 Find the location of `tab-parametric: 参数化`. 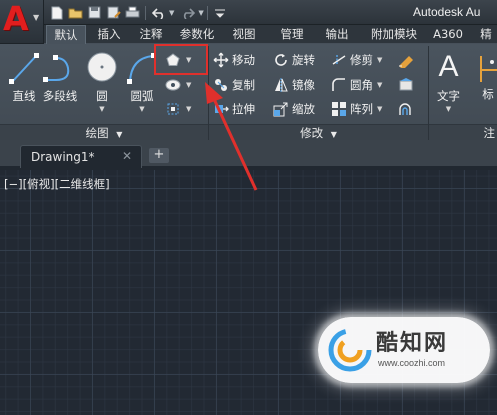

tab-parametric: 参数化 is located at coordinates (197, 34).